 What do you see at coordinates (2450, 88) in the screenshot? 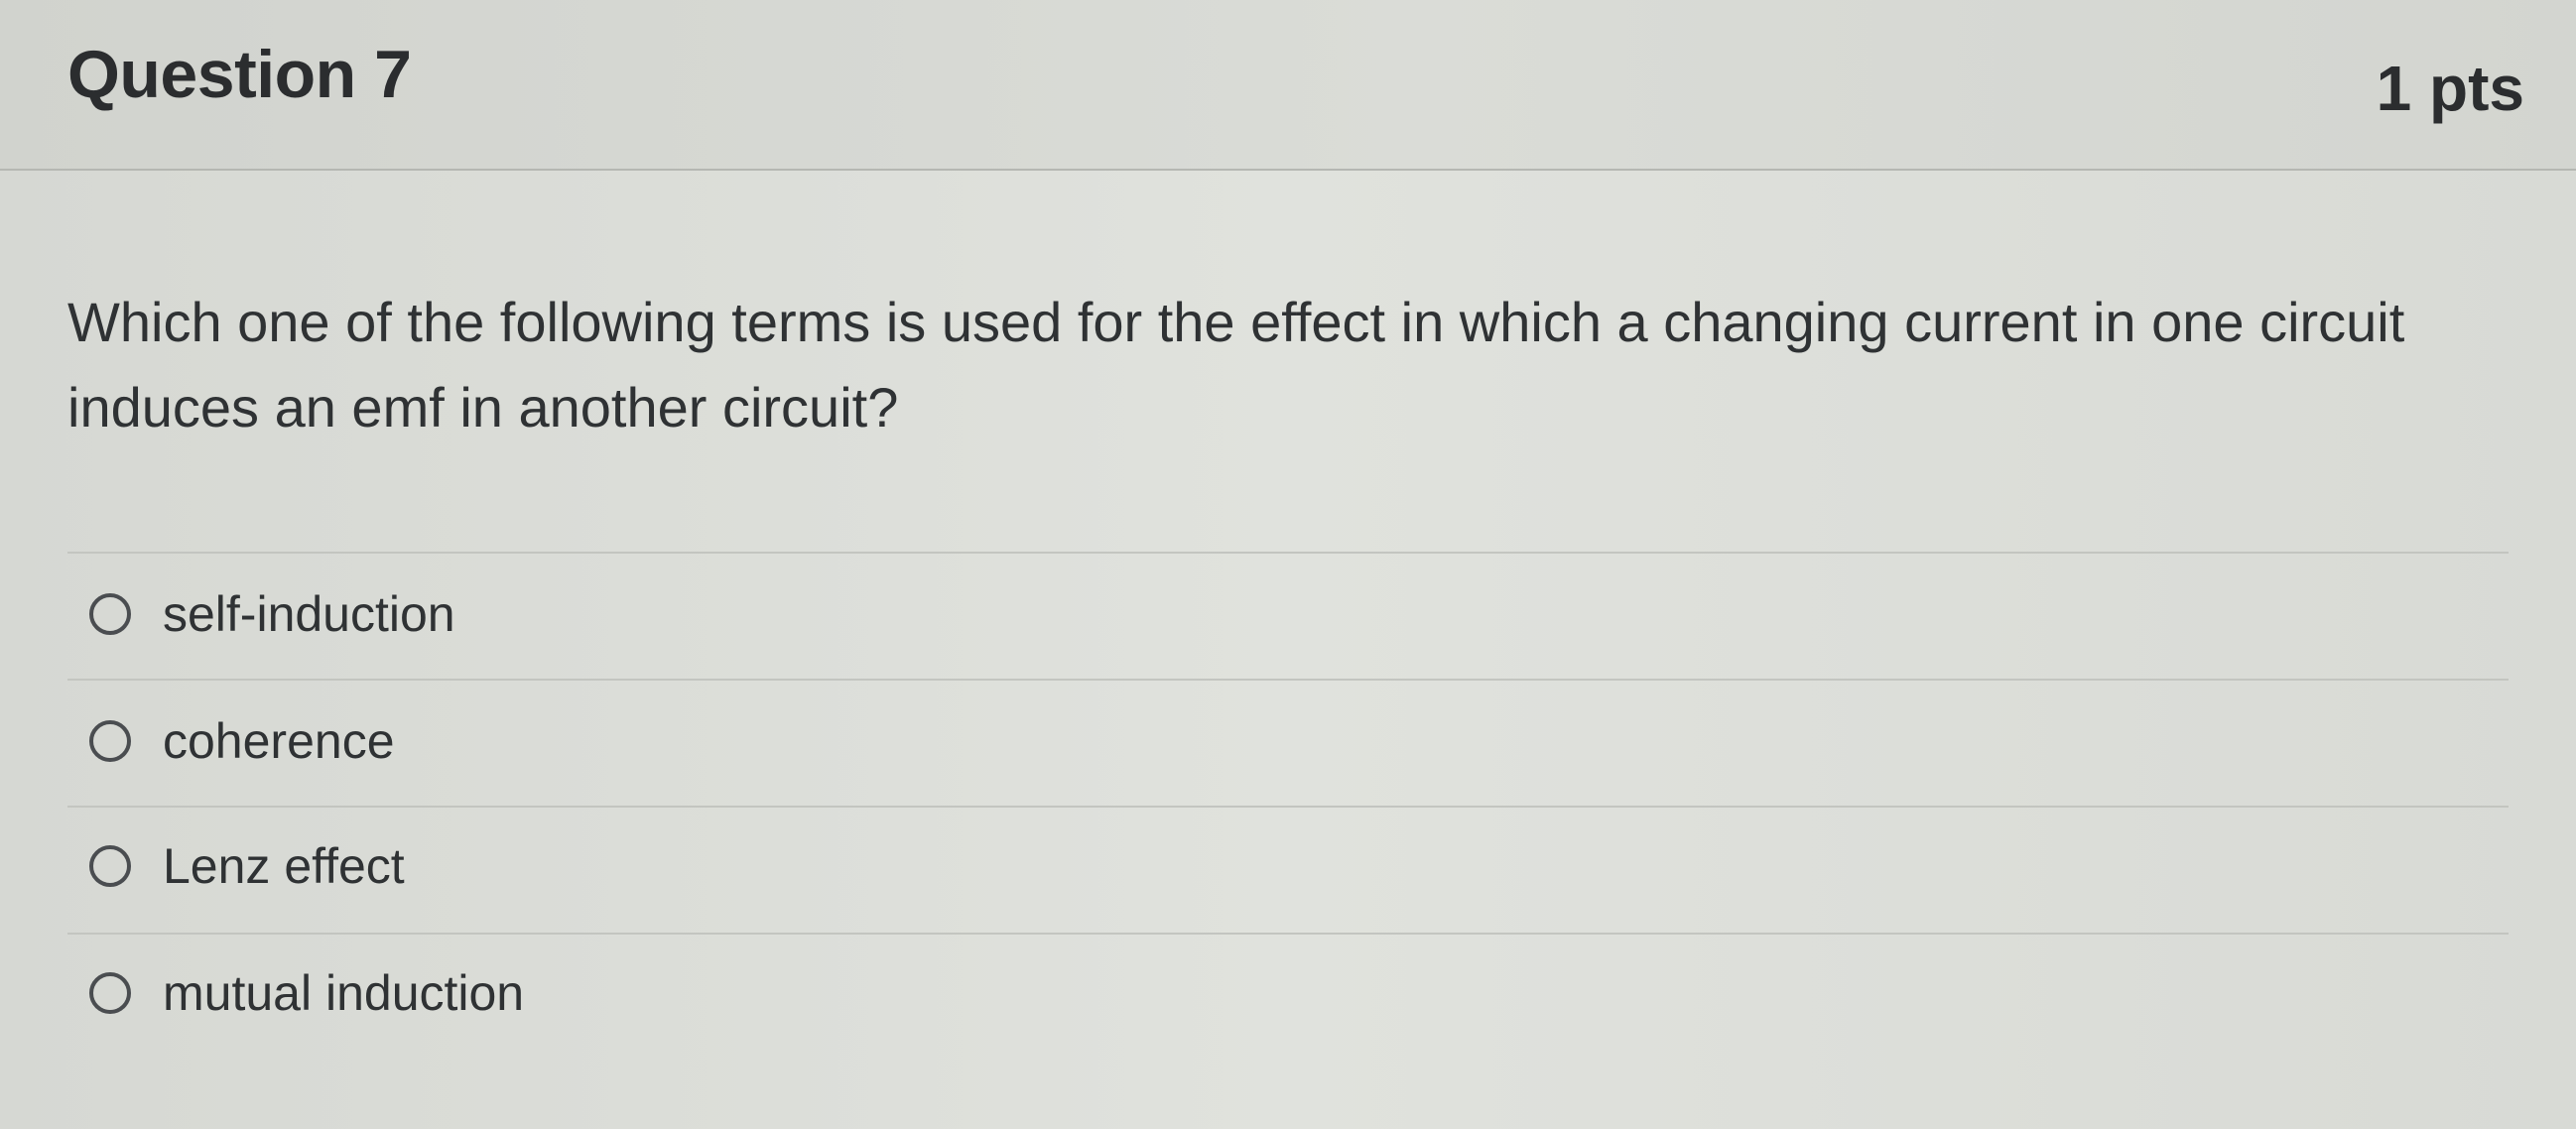
I see `question-points: 1 pts` at bounding box center [2450, 88].